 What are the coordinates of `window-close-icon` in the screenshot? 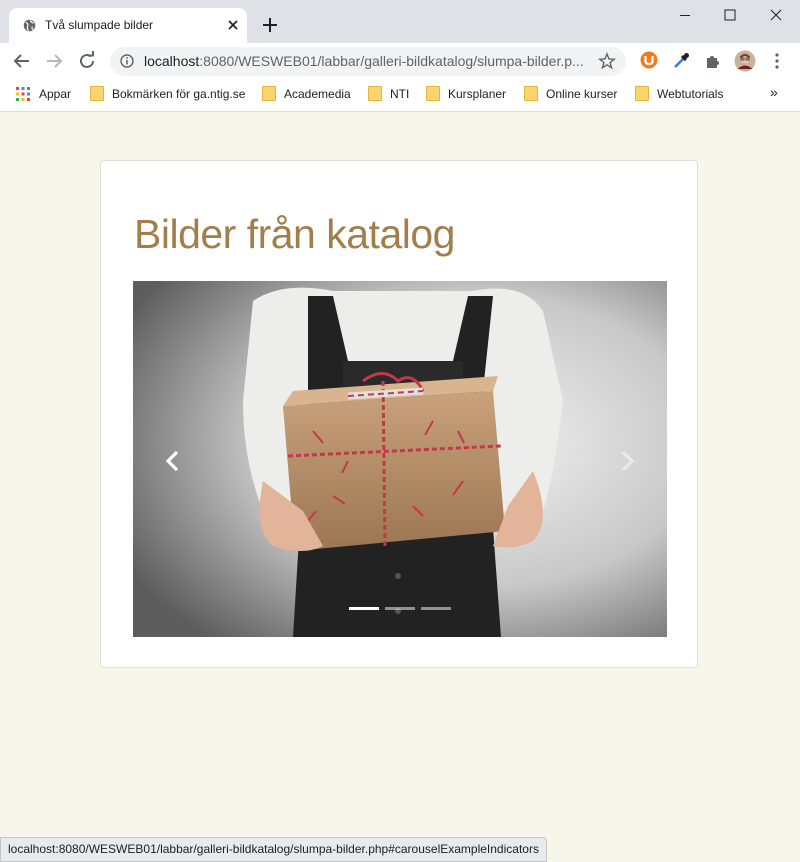 It's located at (776, 15).